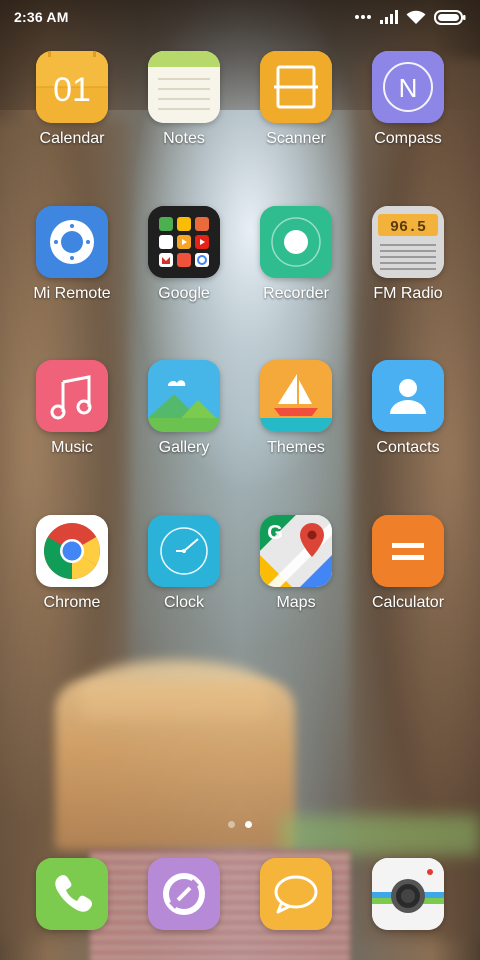 The height and width of the screenshot is (960, 480). Describe the element at coordinates (184, 242) in the screenshot. I see `google-folder-icon` at that location.